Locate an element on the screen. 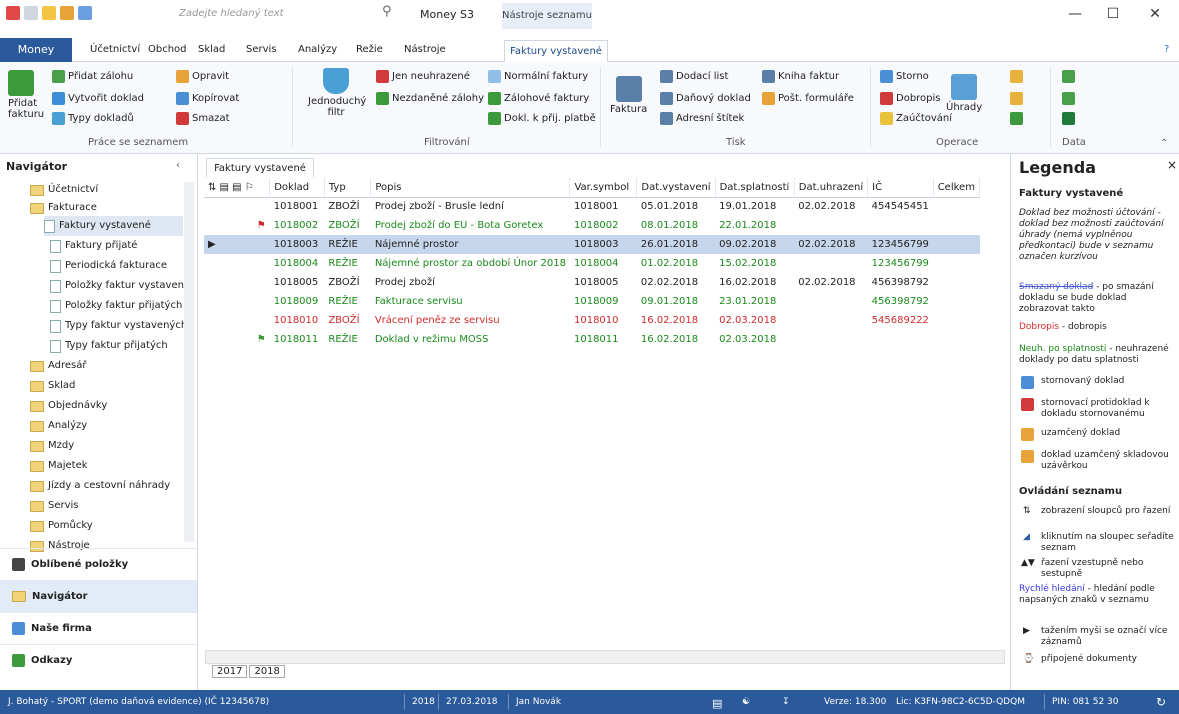 The image size is (1179, 714). menu-ucetnictvi: Účetnictví is located at coordinates (115, 49).